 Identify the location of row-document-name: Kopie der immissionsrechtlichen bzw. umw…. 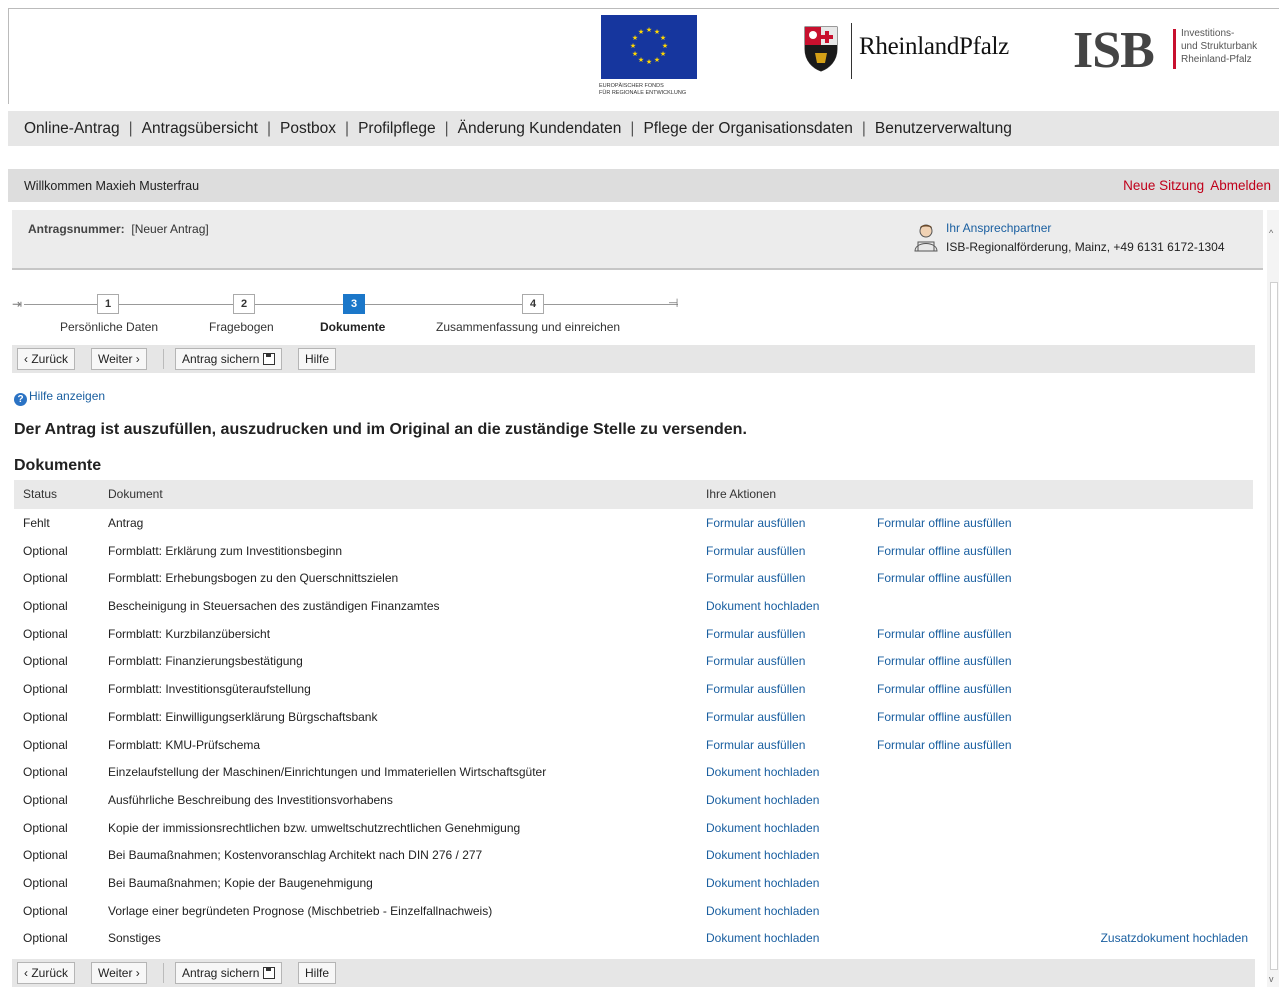
(314, 827).